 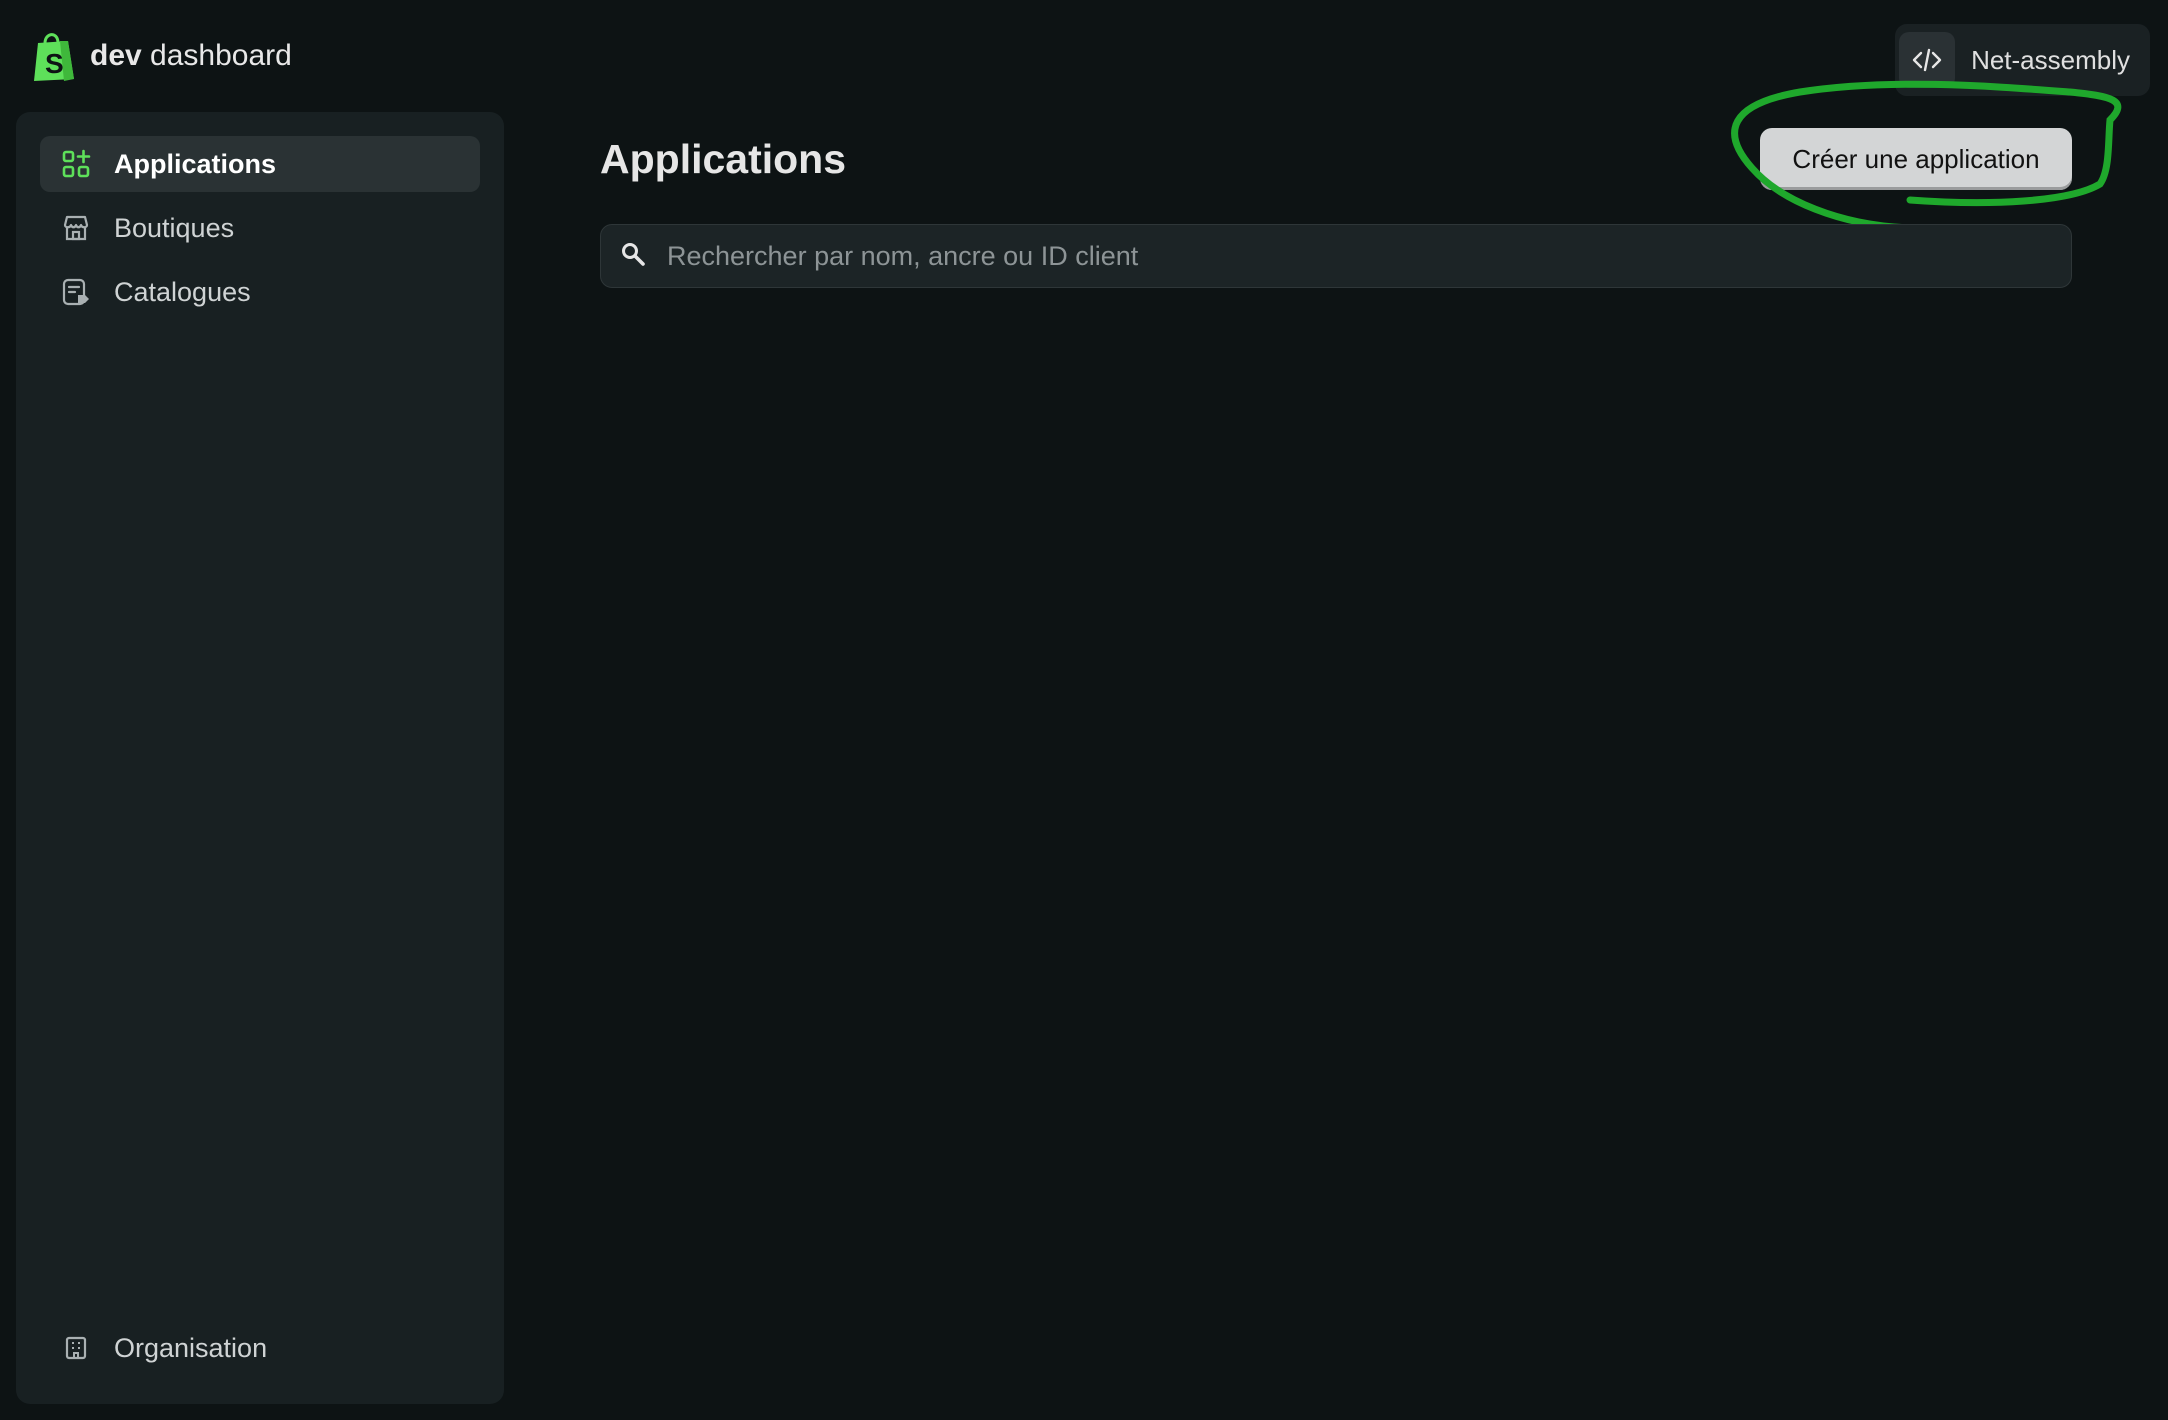 What do you see at coordinates (1927, 60) in the screenshot?
I see `code-icon` at bounding box center [1927, 60].